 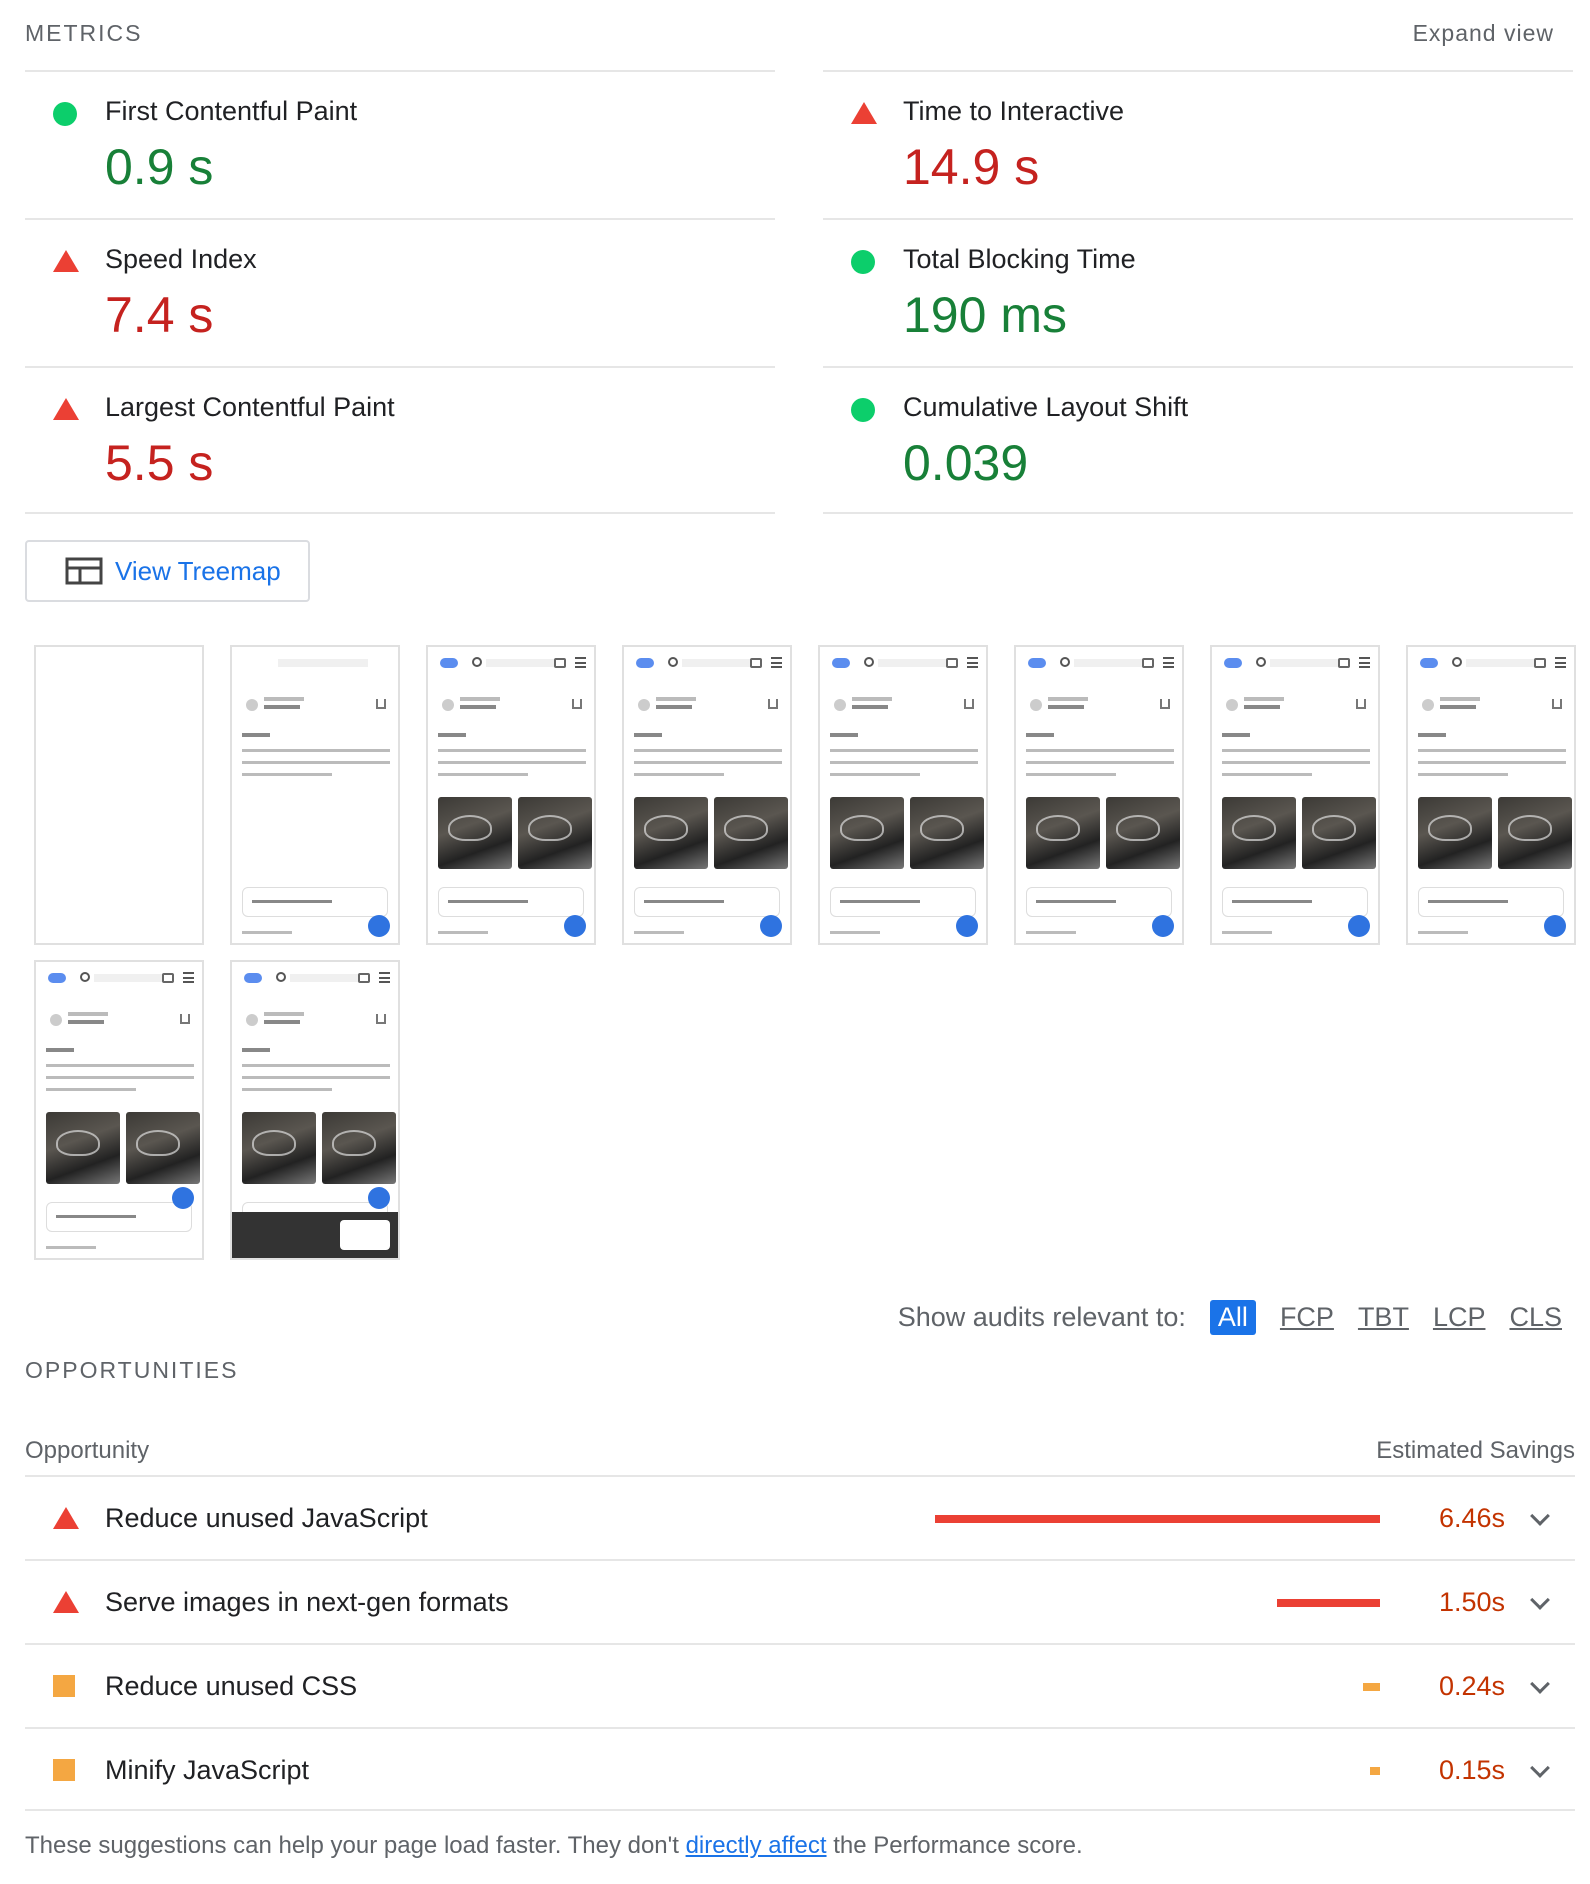 What do you see at coordinates (1475, 1450) in the screenshot?
I see `estimated-savings-column-header: Estimated Savings` at bounding box center [1475, 1450].